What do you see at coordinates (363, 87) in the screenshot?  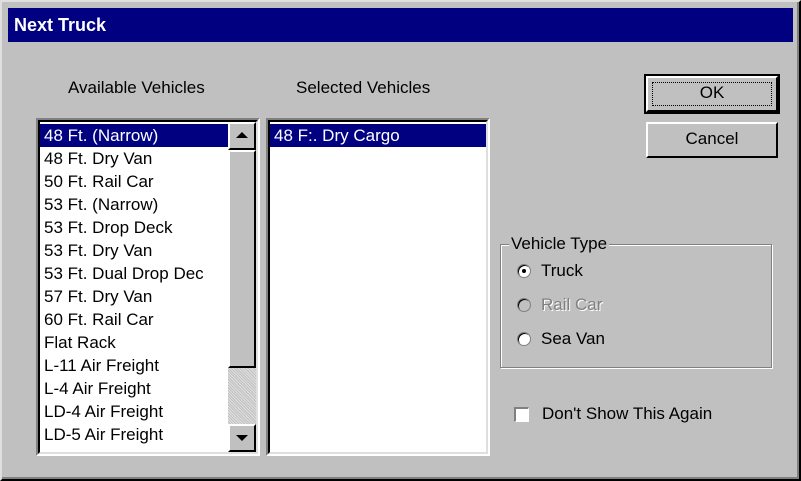 I see `selected-vehicles-label: Selected Vehicles` at bounding box center [363, 87].